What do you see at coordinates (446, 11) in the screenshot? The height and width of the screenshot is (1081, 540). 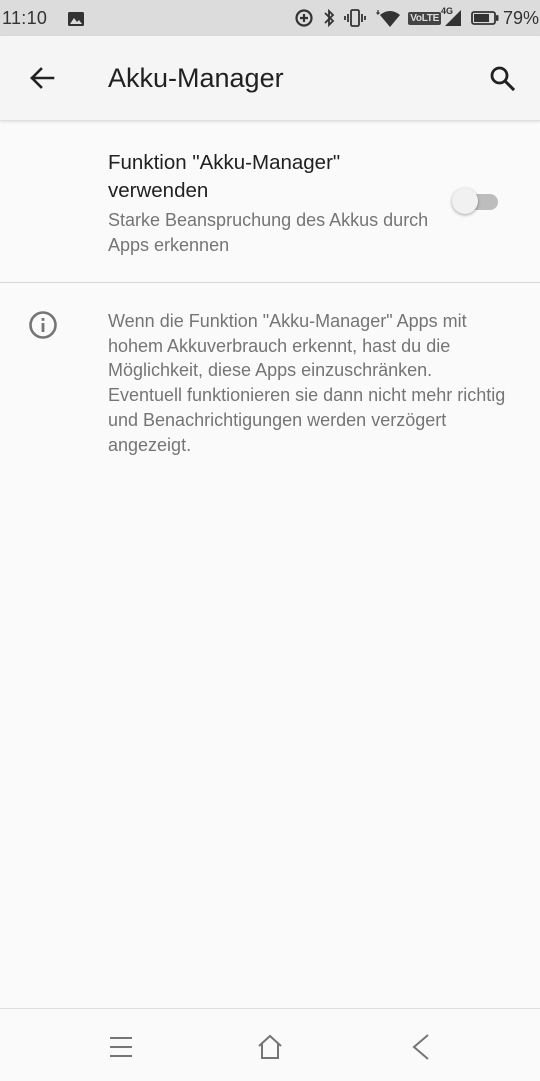 I see `network-gen-label: 4G` at bounding box center [446, 11].